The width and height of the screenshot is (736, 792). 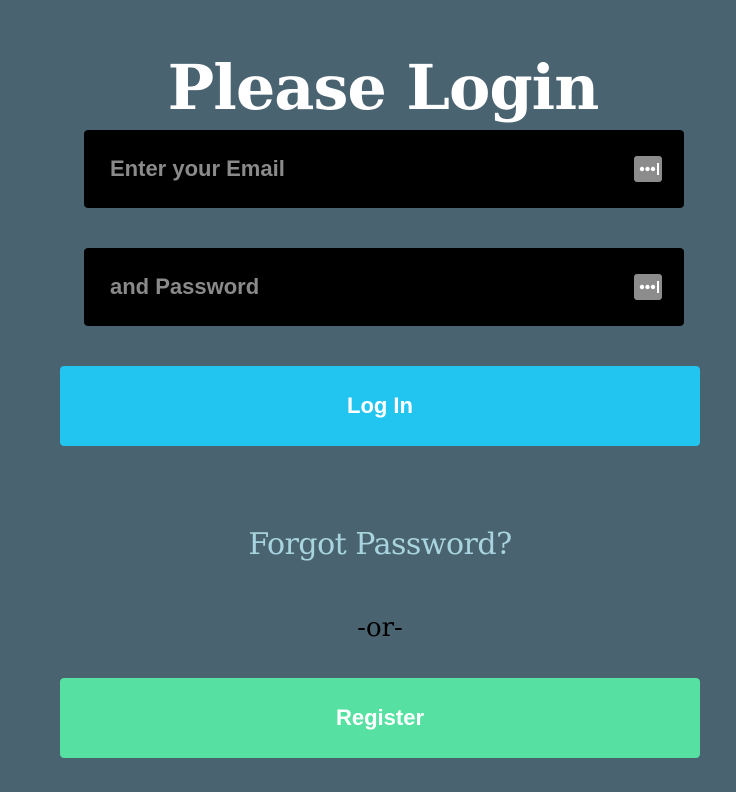 What do you see at coordinates (380, 628) in the screenshot?
I see `or-divider: -or-` at bounding box center [380, 628].